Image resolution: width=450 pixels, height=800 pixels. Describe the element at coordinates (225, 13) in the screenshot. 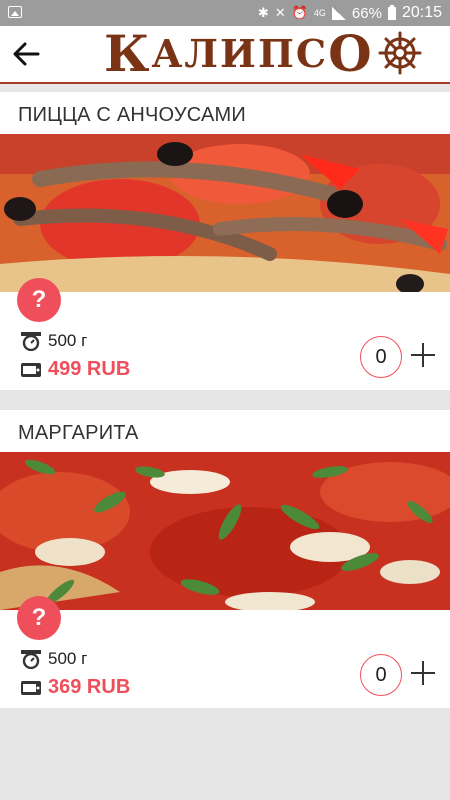

I see `status-bar: ✱ ✕ ⏰ 4G 66% 20:15` at that location.